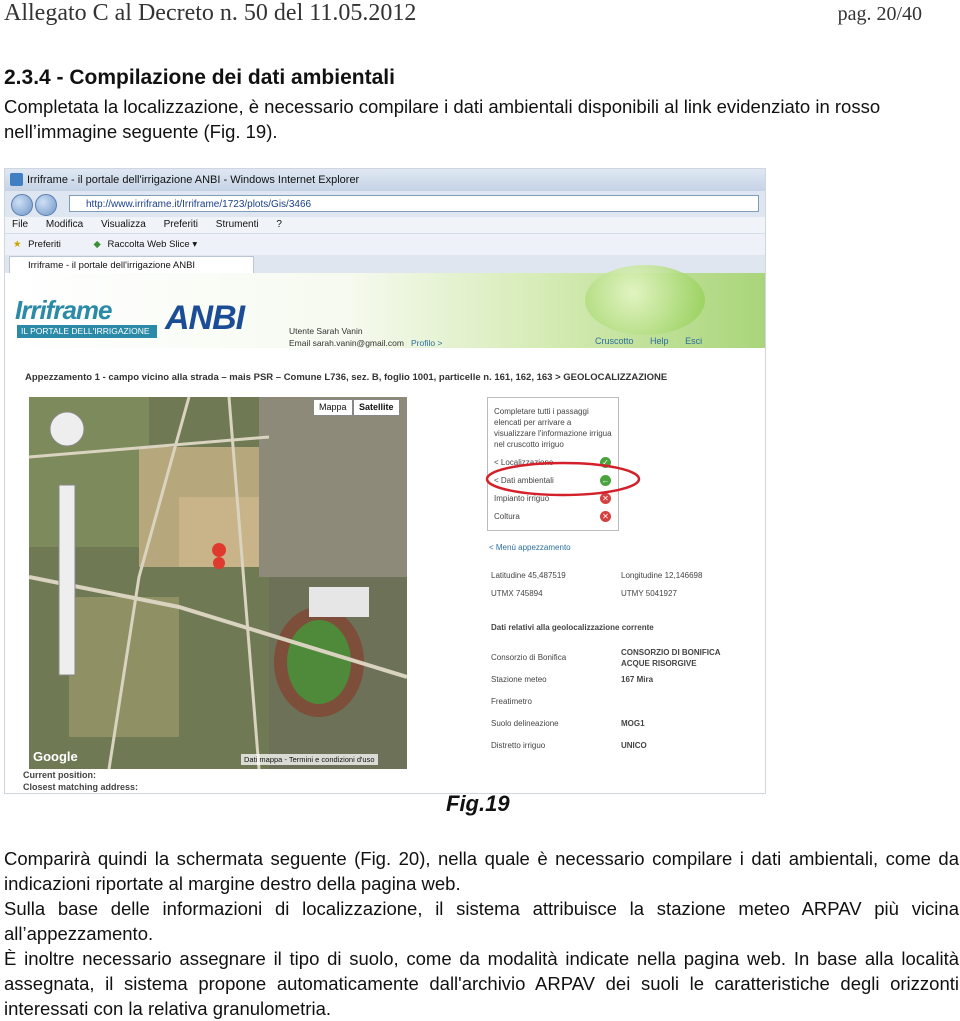 The width and height of the screenshot is (960, 1021). What do you see at coordinates (16, 179) in the screenshot?
I see `ie-icon` at bounding box center [16, 179].